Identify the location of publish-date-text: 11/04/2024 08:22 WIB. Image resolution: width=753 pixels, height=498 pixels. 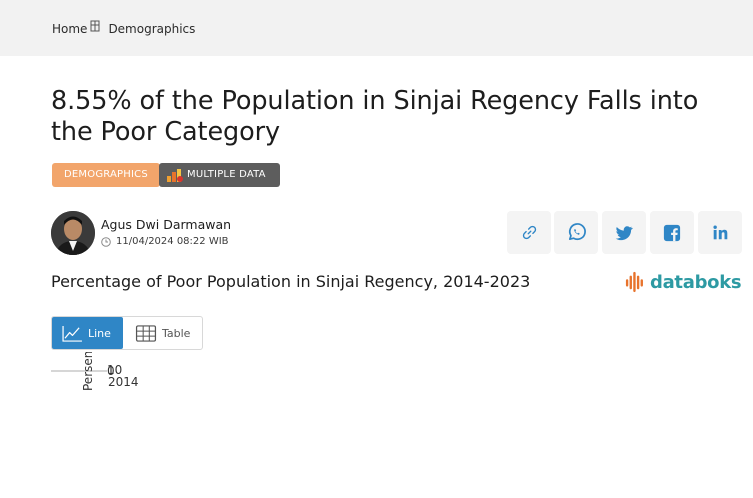
(172, 241).